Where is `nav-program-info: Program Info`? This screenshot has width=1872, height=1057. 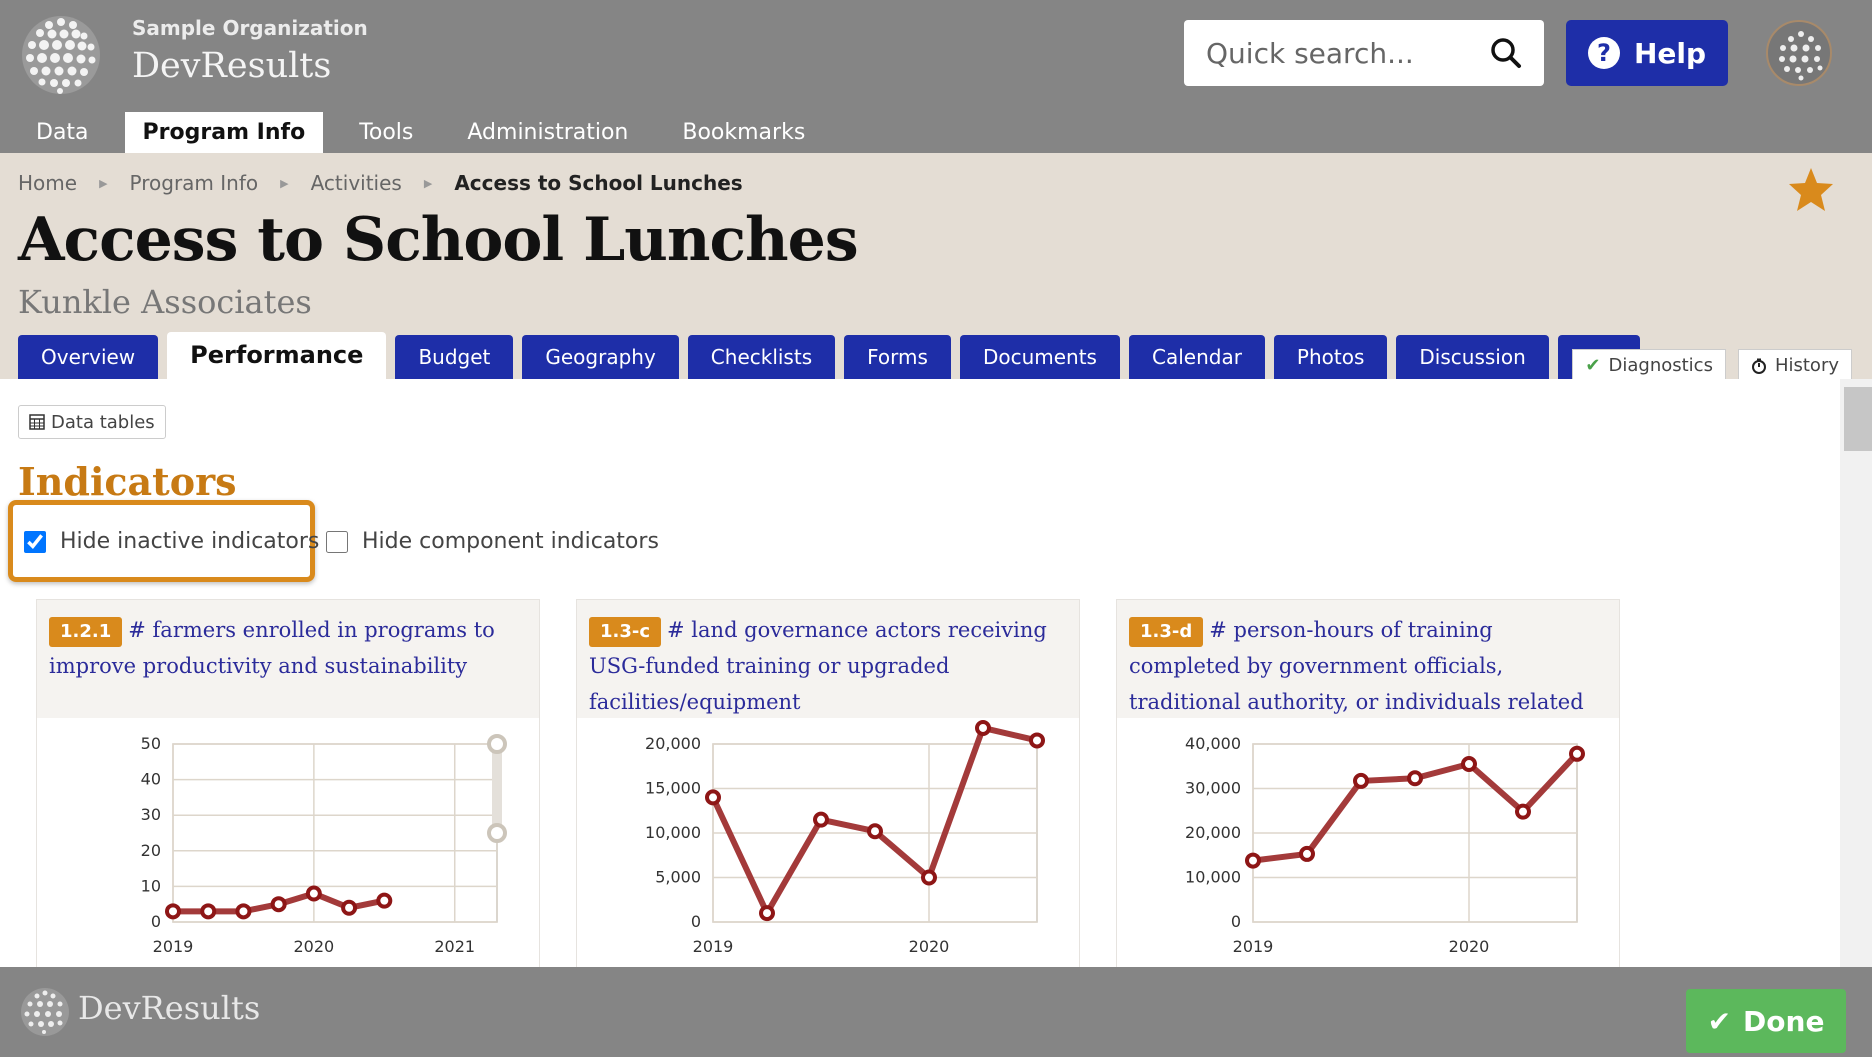 nav-program-info: Program Info is located at coordinates (224, 132).